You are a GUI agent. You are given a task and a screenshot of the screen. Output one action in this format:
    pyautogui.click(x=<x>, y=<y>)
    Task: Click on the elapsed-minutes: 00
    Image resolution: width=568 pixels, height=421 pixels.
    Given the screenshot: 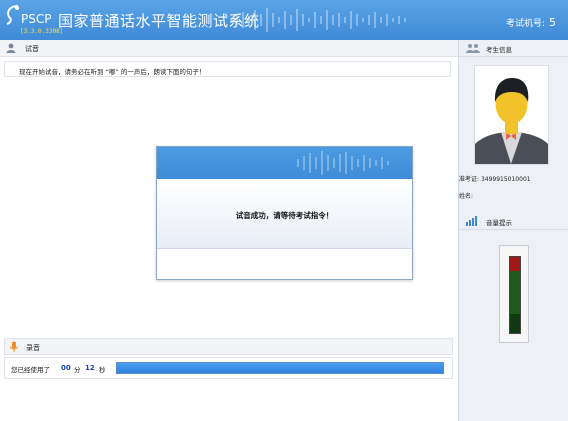 What is the action you would take?
    pyautogui.click(x=66, y=368)
    